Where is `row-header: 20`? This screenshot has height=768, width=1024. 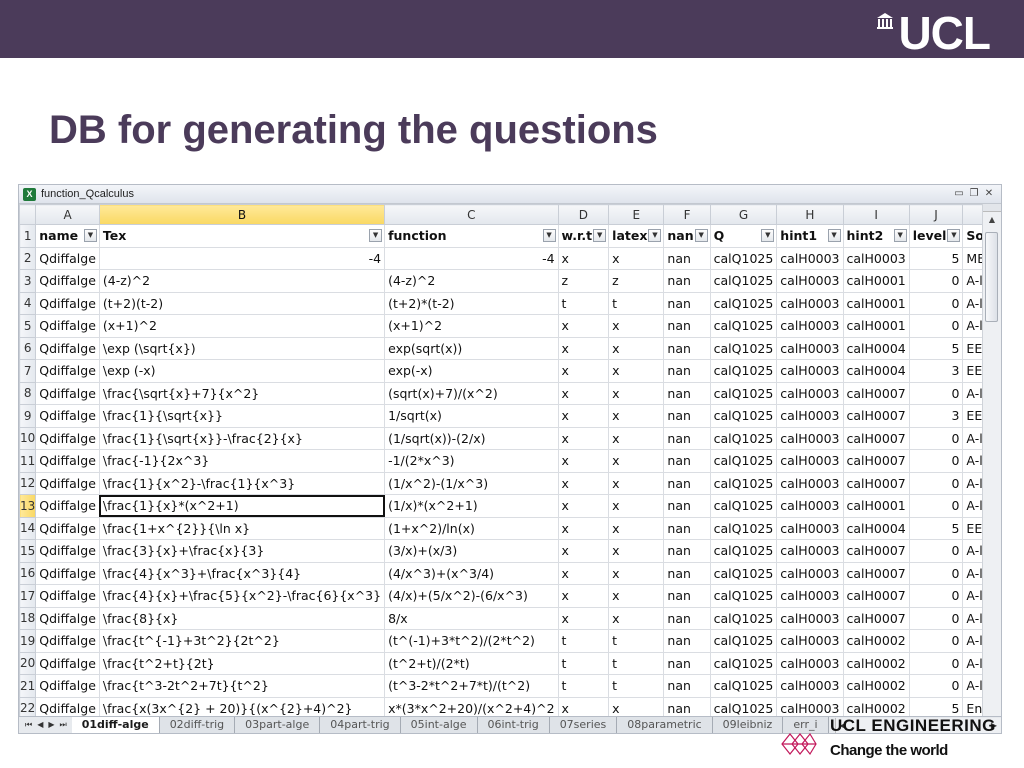
row-header: 20 is located at coordinates (28, 663).